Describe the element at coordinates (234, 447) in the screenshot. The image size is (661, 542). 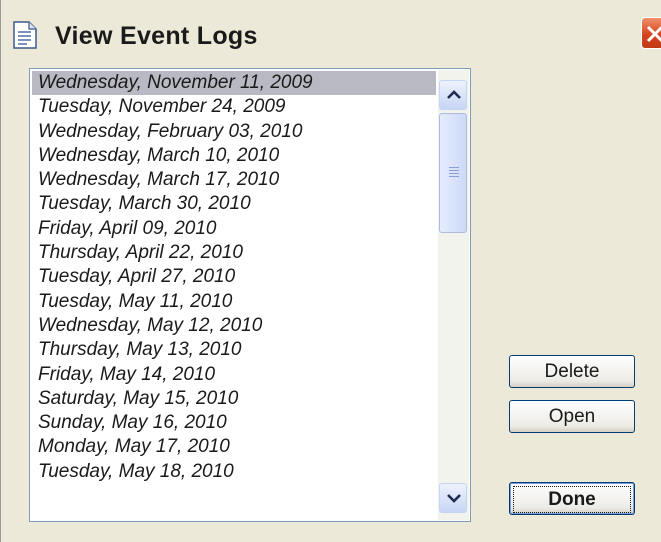
I see `list-item: Monday, May 17, 2010` at that location.